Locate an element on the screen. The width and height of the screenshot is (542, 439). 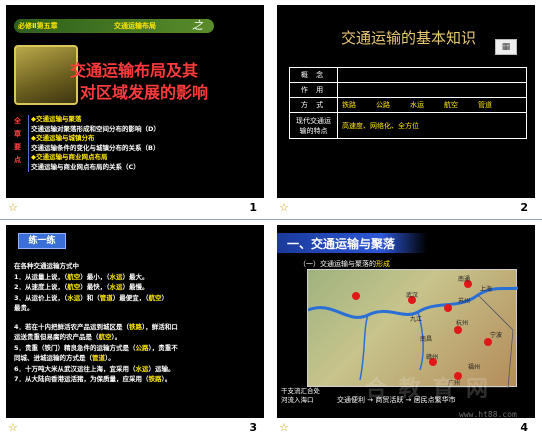
slide-number: 2 is located at coordinates (524, 207).